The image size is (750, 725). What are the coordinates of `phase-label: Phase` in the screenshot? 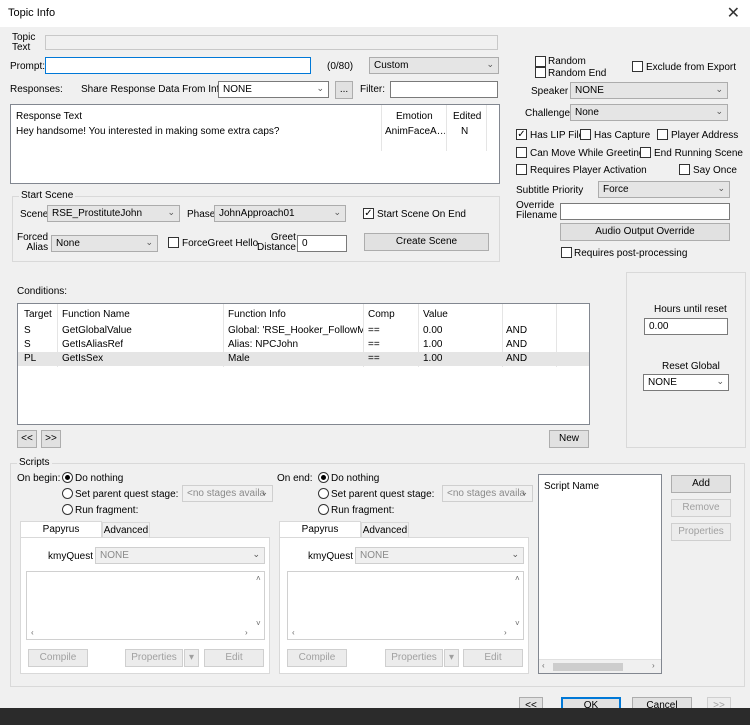 It's located at (201, 214).